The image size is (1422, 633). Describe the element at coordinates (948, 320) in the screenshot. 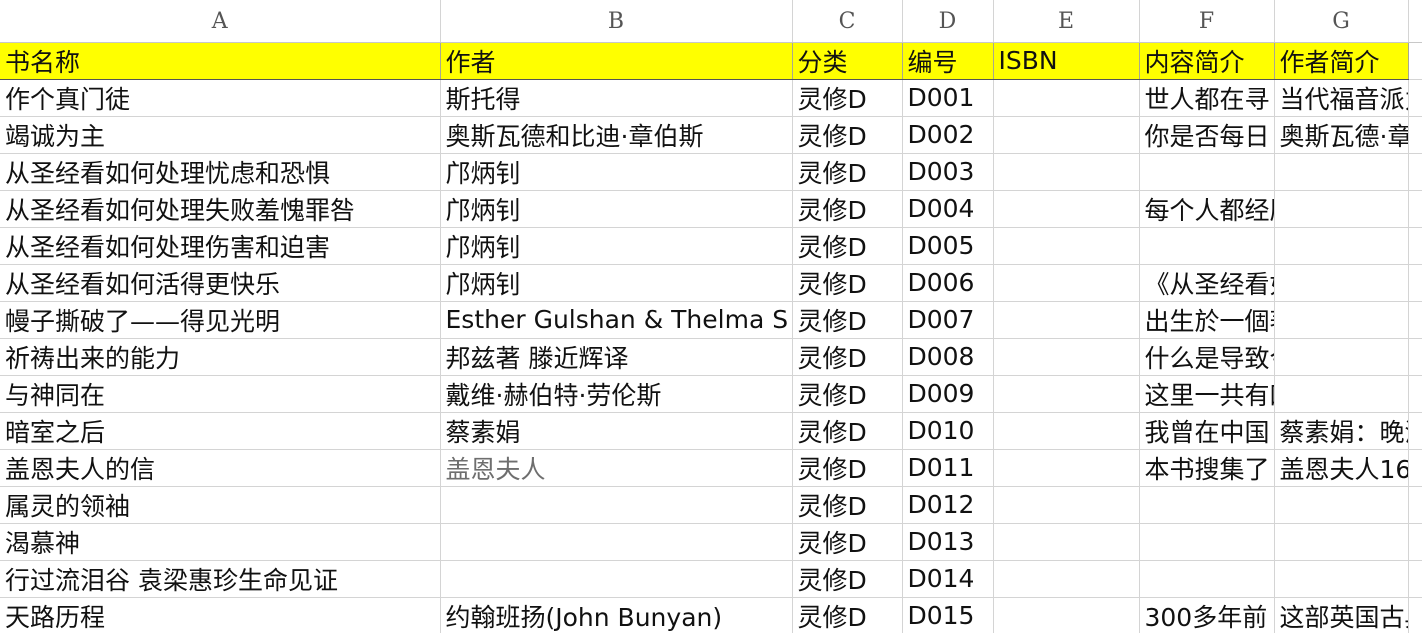

I see `cell-d: D007` at that location.